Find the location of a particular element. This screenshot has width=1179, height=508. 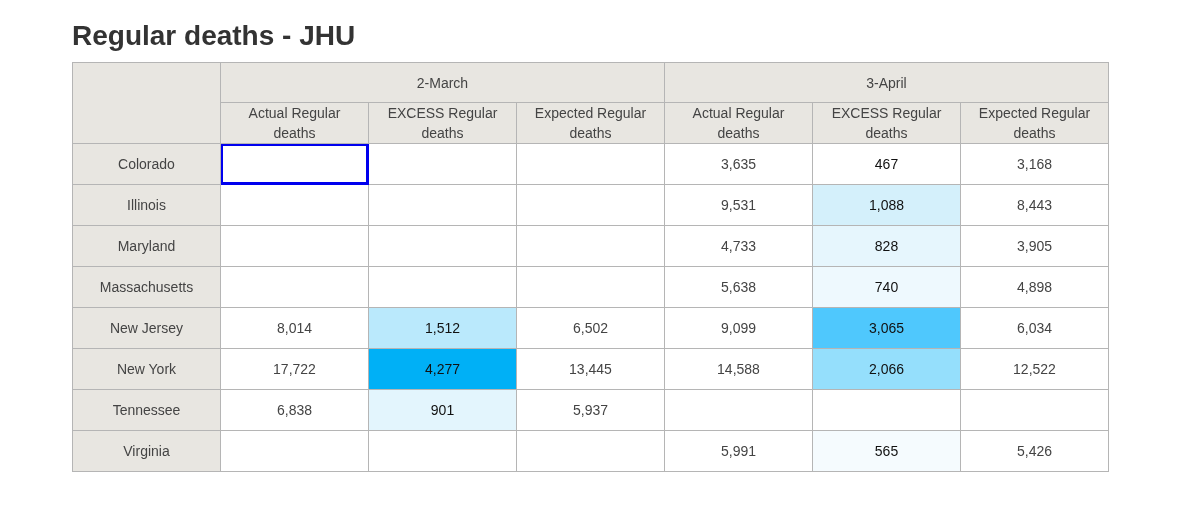

table-cell: 1,512 is located at coordinates (442, 328).